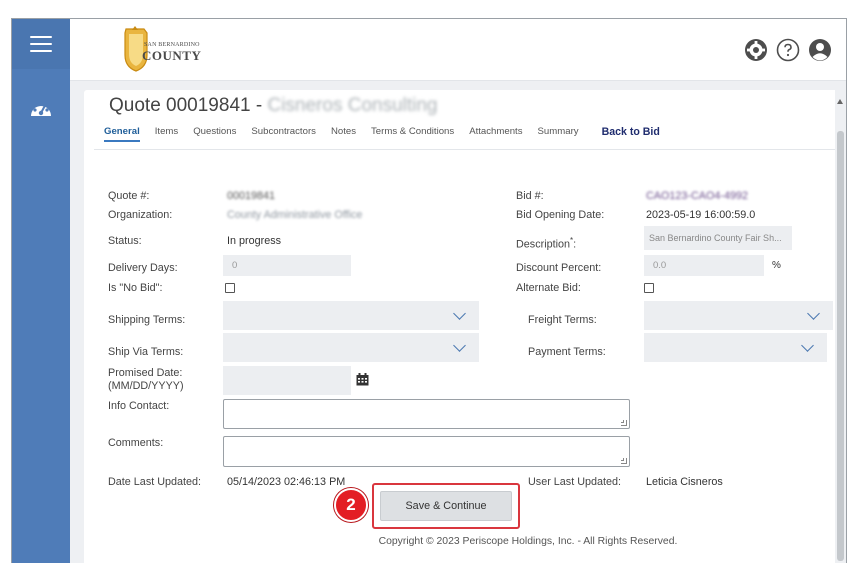 The image size is (858, 563). What do you see at coordinates (660, 265) in the screenshot?
I see `discount-value: 0.0` at bounding box center [660, 265].